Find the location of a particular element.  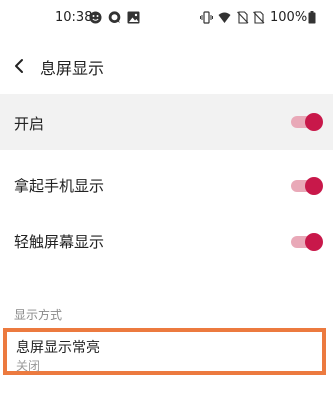

no-sim-icon is located at coordinates (243, 17).